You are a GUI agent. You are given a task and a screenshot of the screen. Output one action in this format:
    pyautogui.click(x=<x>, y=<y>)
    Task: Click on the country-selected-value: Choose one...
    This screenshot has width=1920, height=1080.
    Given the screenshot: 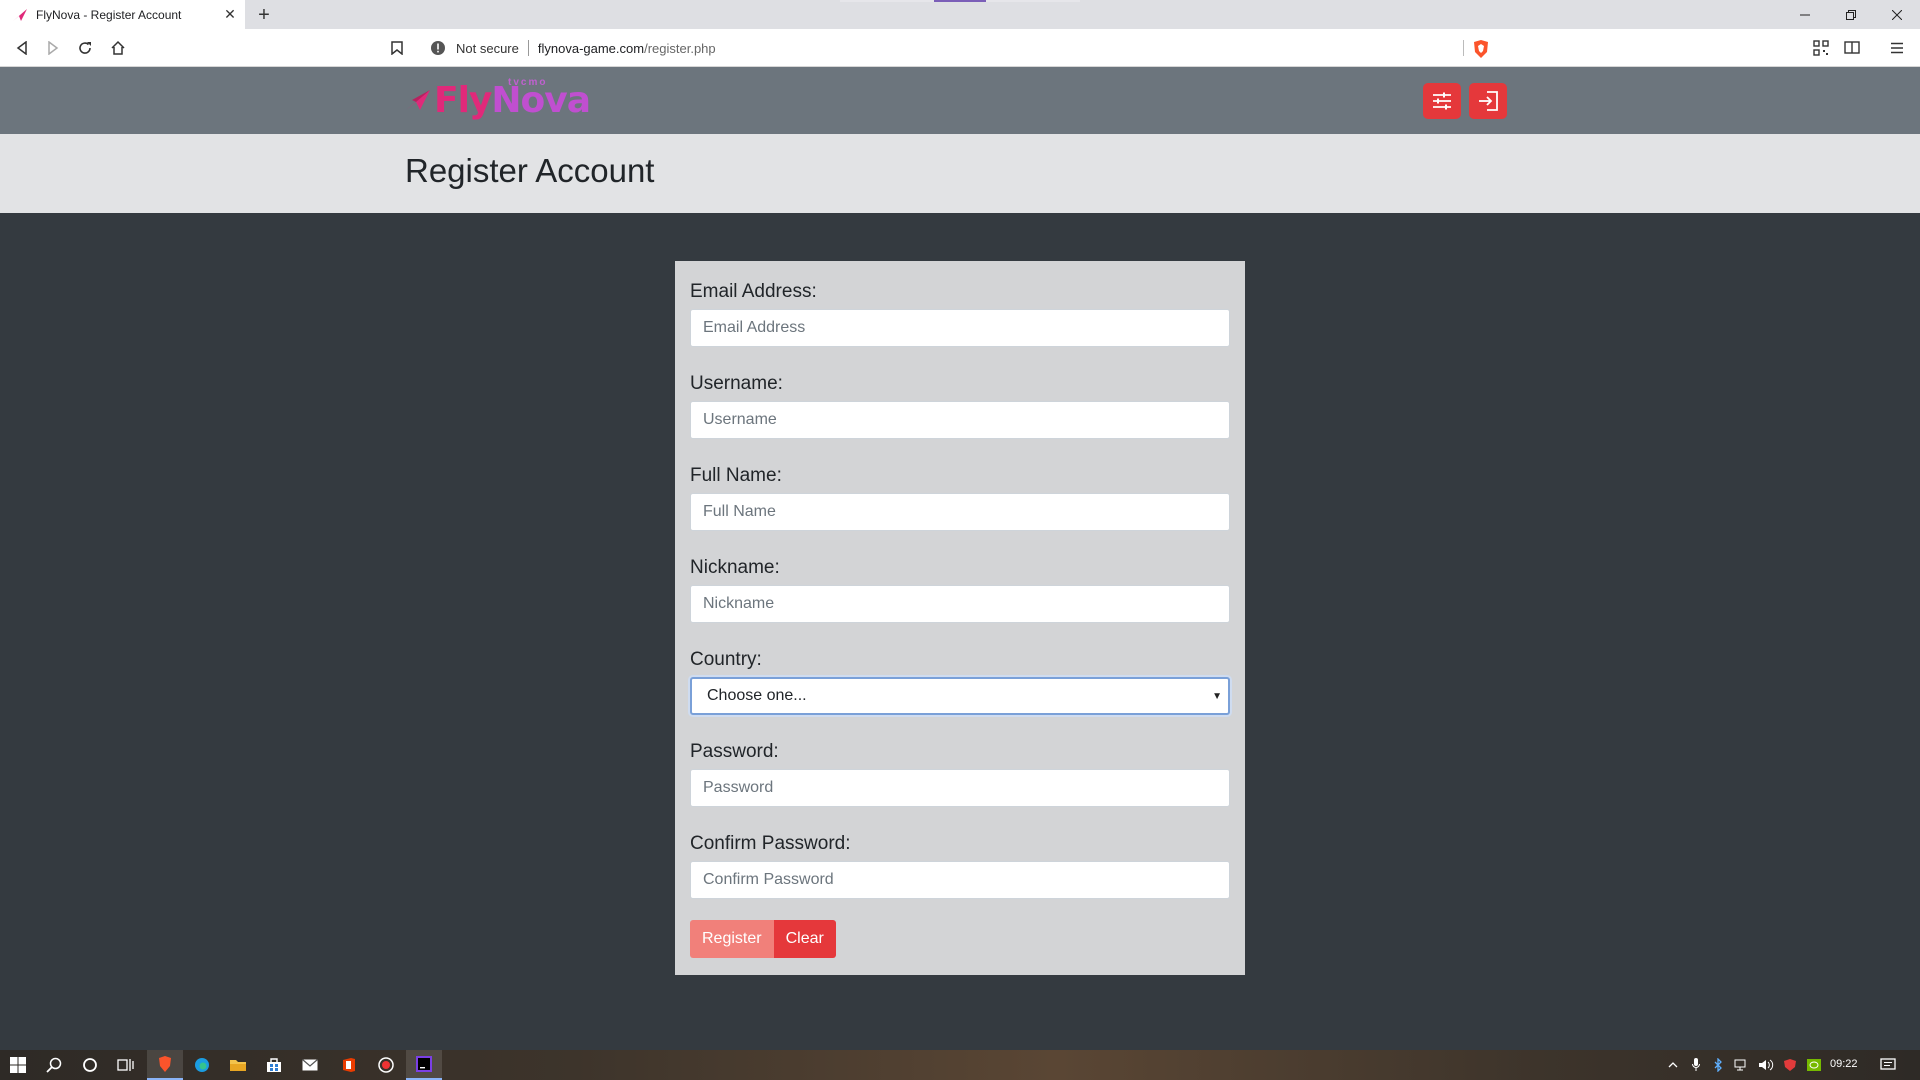 What is the action you would take?
    pyautogui.click(x=757, y=695)
    